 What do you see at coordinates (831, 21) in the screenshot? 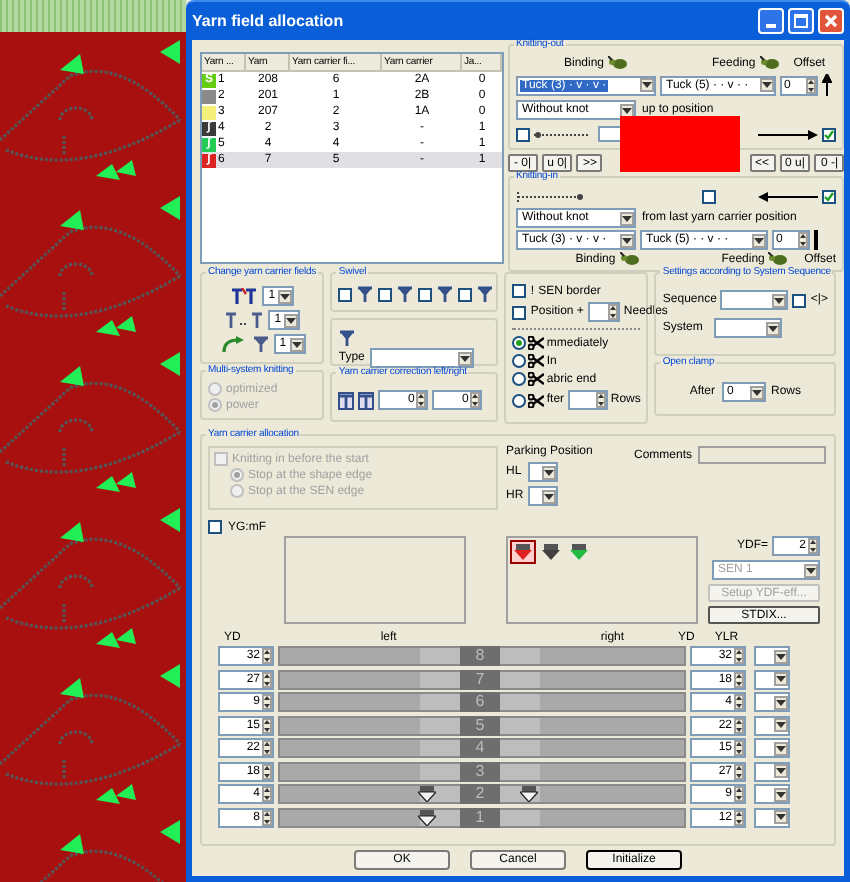
I see `close-button` at bounding box center [831, 21].